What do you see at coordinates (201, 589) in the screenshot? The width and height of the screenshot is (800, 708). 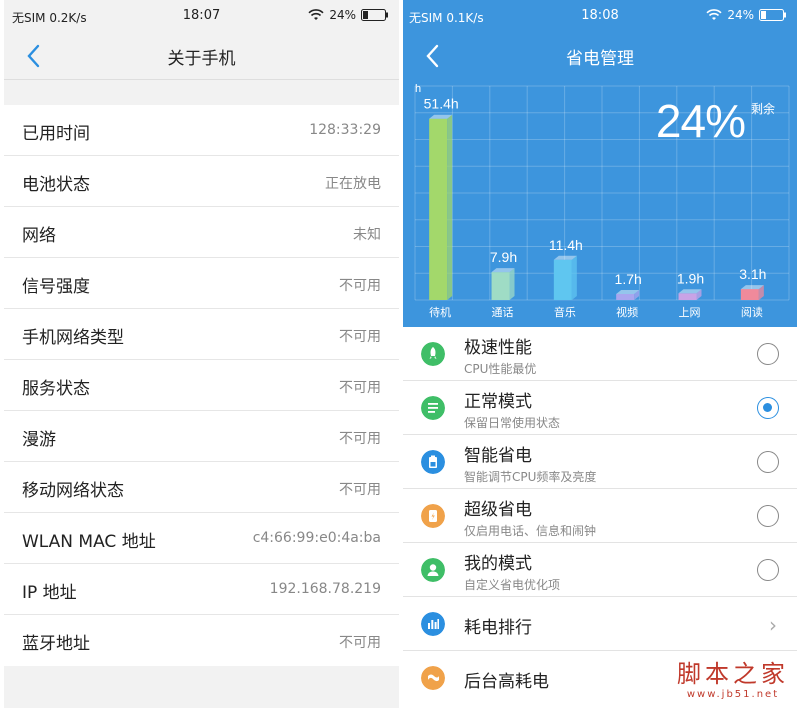 I see `list-item: IP 地址 192.168.78.219` at bounding box center [201, 589].